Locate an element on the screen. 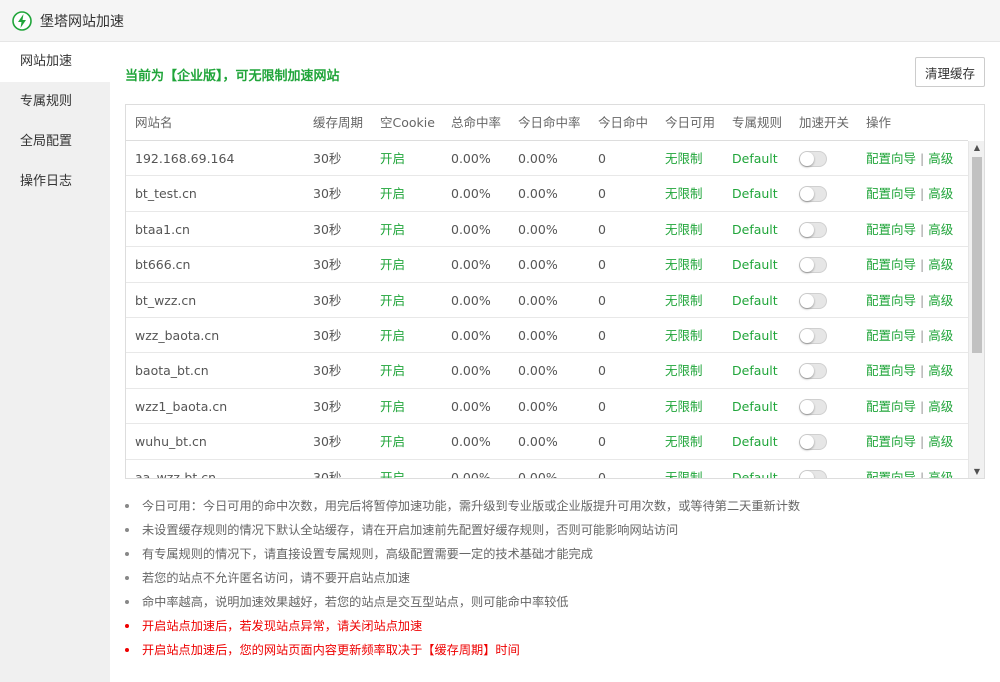 The width and height of the screenshot is (1000, 682). site-name-cell: baota_bt.cn is located at coordinates (172, 371).